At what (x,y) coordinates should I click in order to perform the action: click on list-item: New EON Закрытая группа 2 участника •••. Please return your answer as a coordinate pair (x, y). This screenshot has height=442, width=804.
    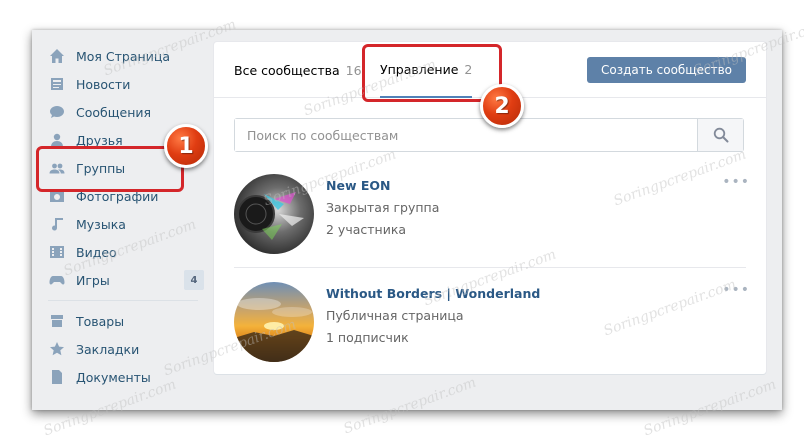
    Looking at the image, I should click on (491, 216).